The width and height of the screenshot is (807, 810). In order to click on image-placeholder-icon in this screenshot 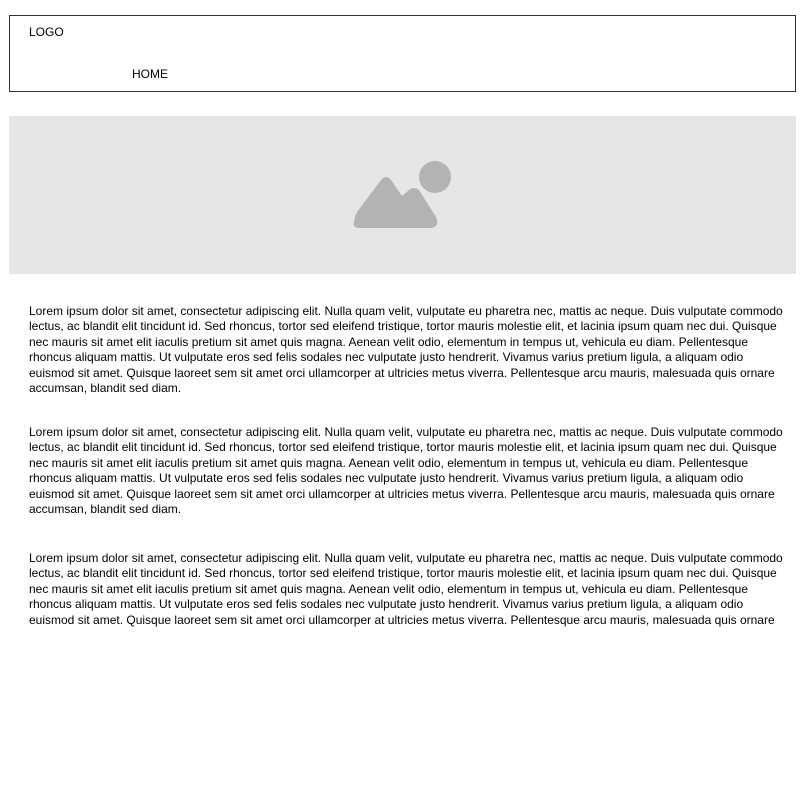, I will do `click(402, 194)`.